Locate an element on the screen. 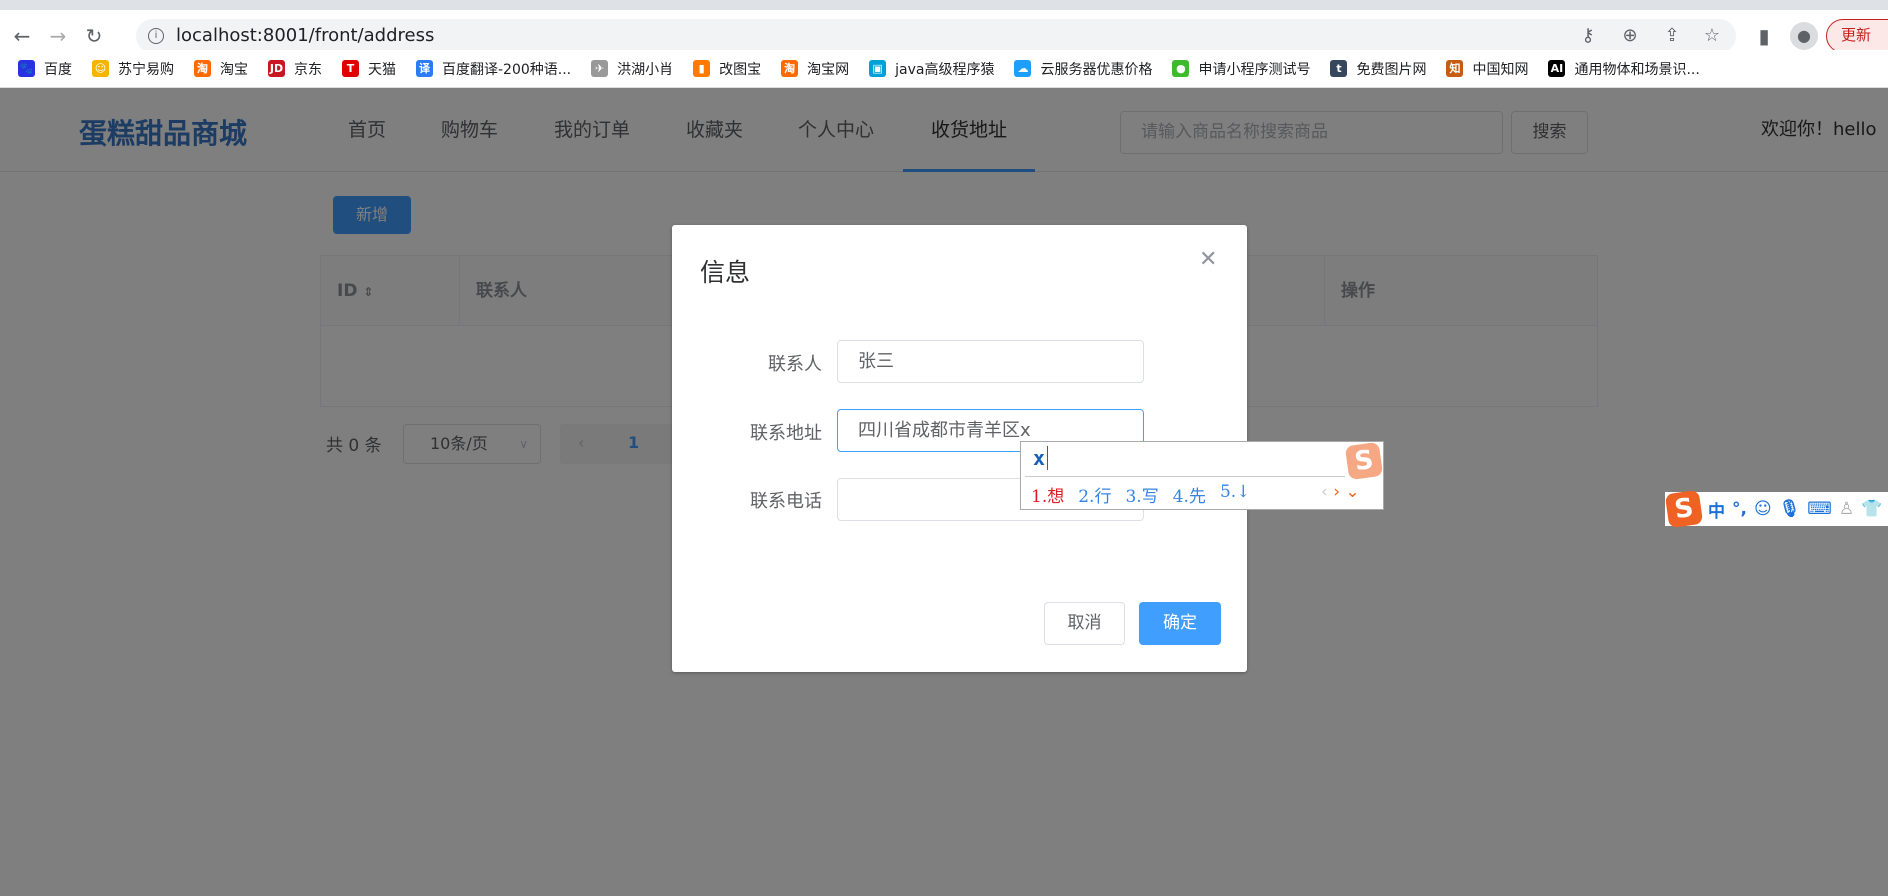 This screenshot has width=1888, height=896. bookmark-item: ☺ 苏宁易购 is located at coordinates (133, 69).